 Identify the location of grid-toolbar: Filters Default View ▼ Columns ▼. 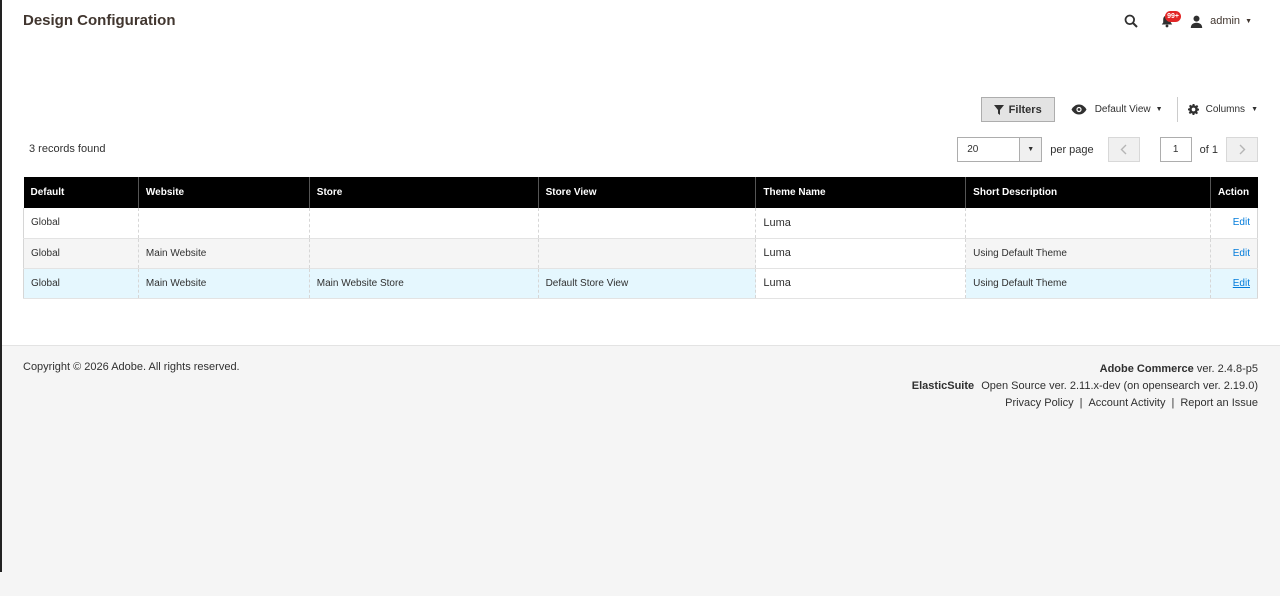
(1119, 109).